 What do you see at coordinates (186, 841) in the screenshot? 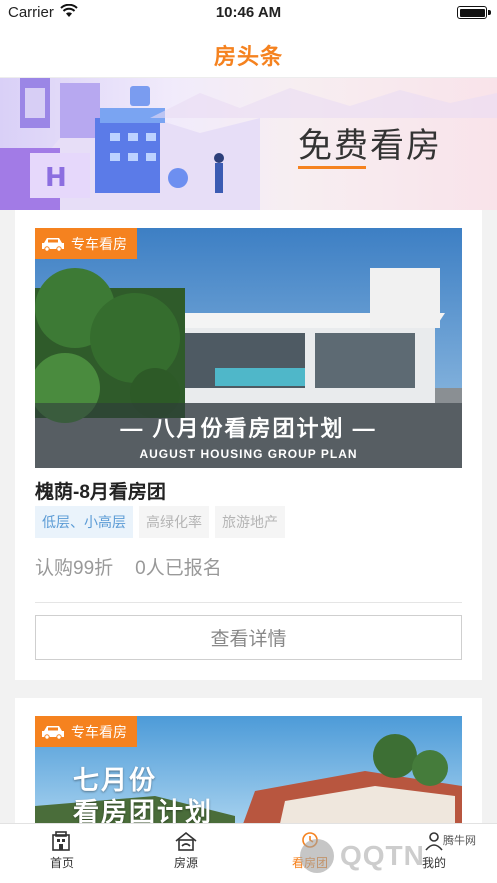
I see `house-source-icon` at bounding box center [186, 841].